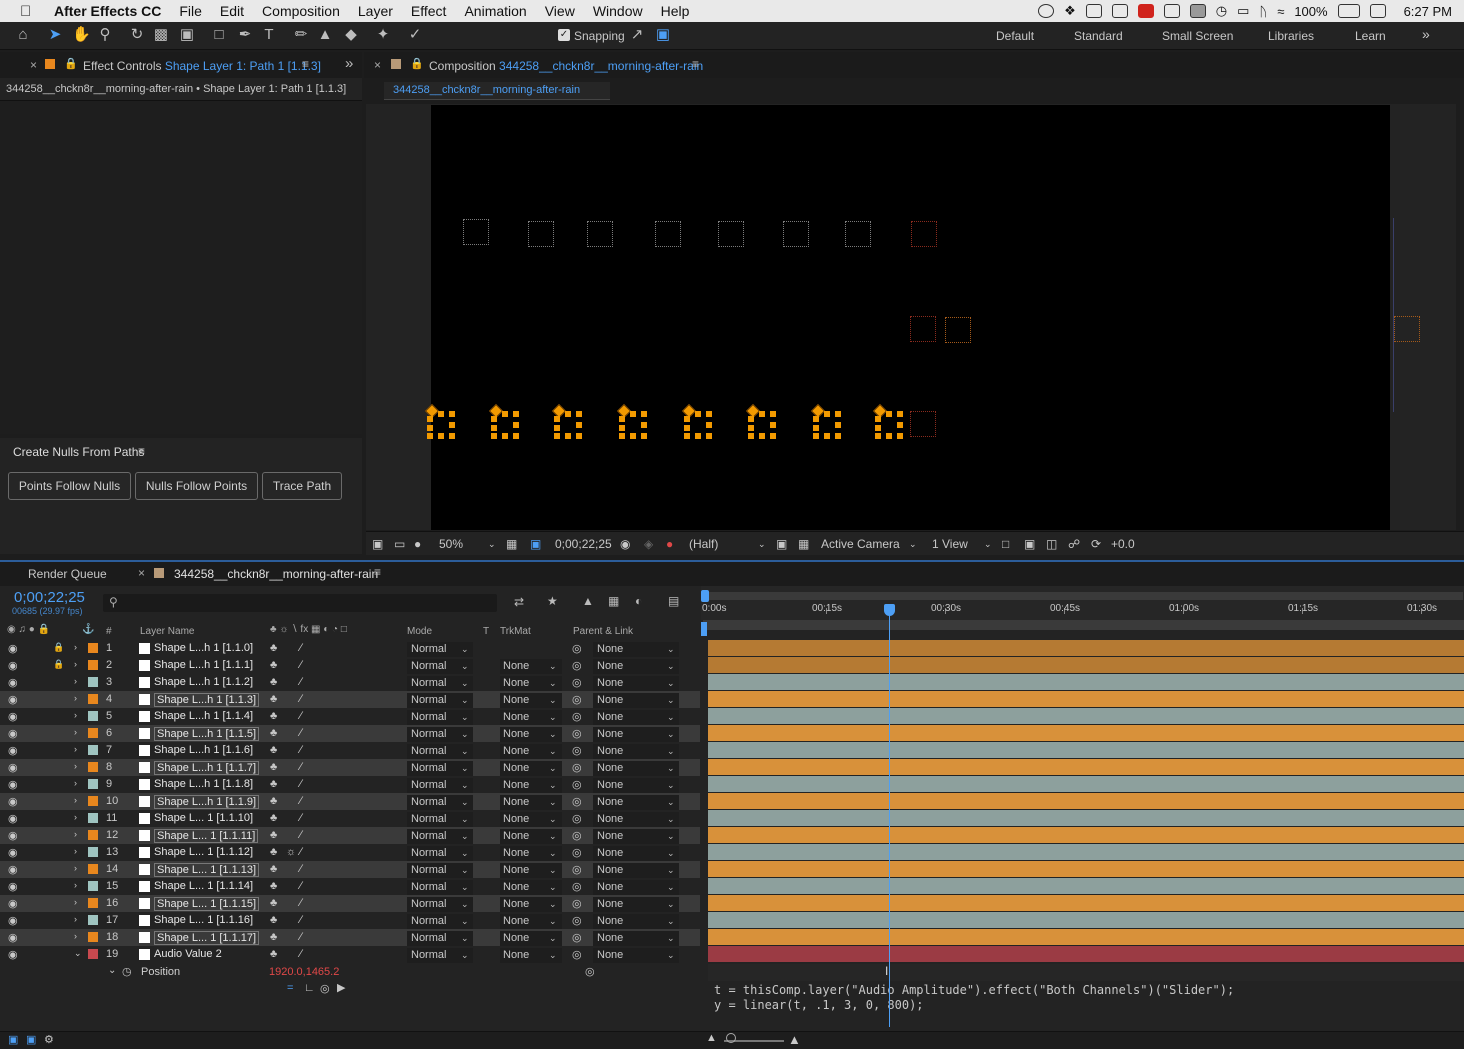 This screenshot has width=1464, height=1049. What do you see at coordinates (781, 544) in the screenshot?
I see `region-of-interest-icon: ▣` at bounding box center [781, 544].